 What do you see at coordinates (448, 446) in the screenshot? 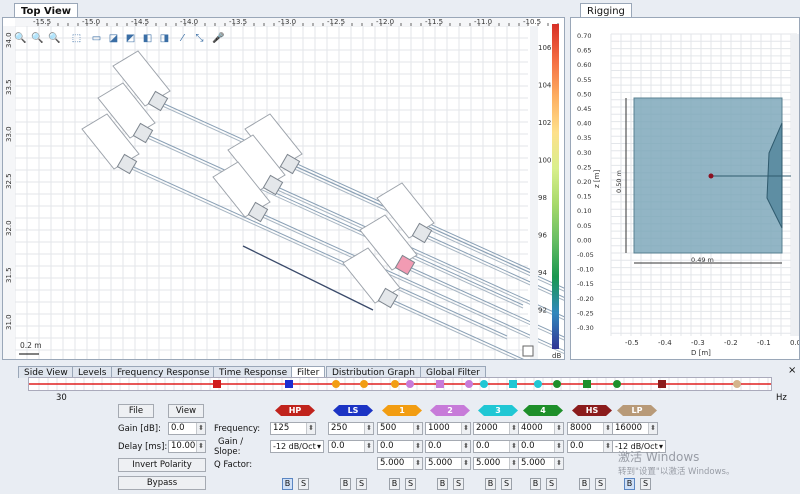
I see `band-2-gain-input: 0.0` at bounding box center [448, 446].